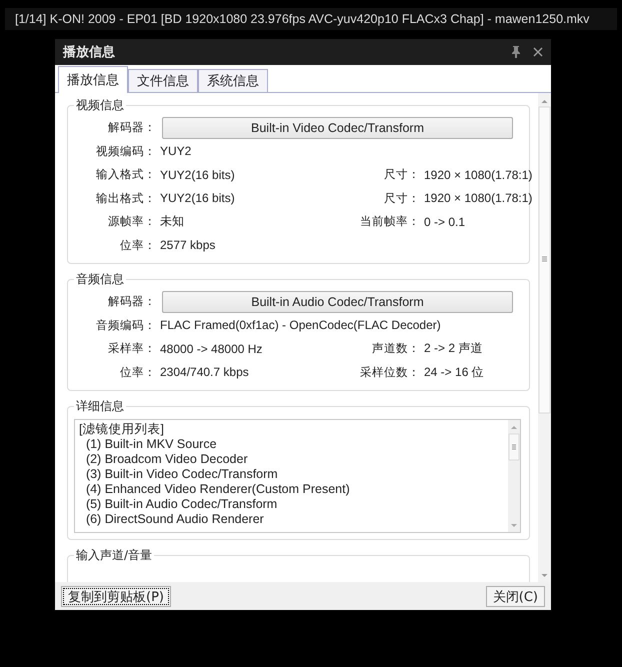  I want to click on field-label: 源帧率：, so click(131, 222).